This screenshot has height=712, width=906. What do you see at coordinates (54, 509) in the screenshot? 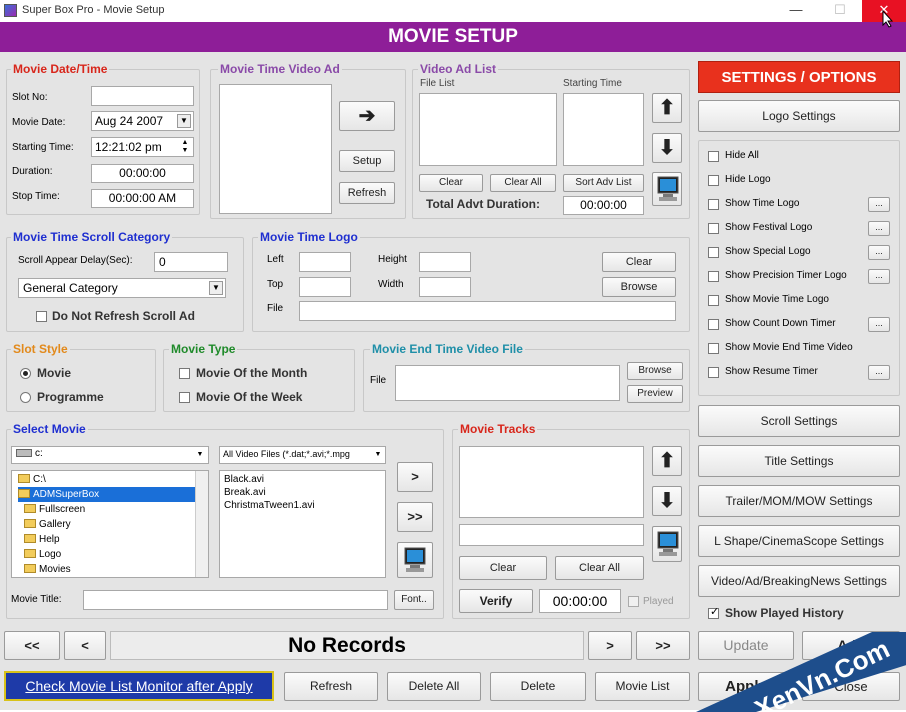
I see `tree-item: Fullscreen` at bounding box center [54, 509].